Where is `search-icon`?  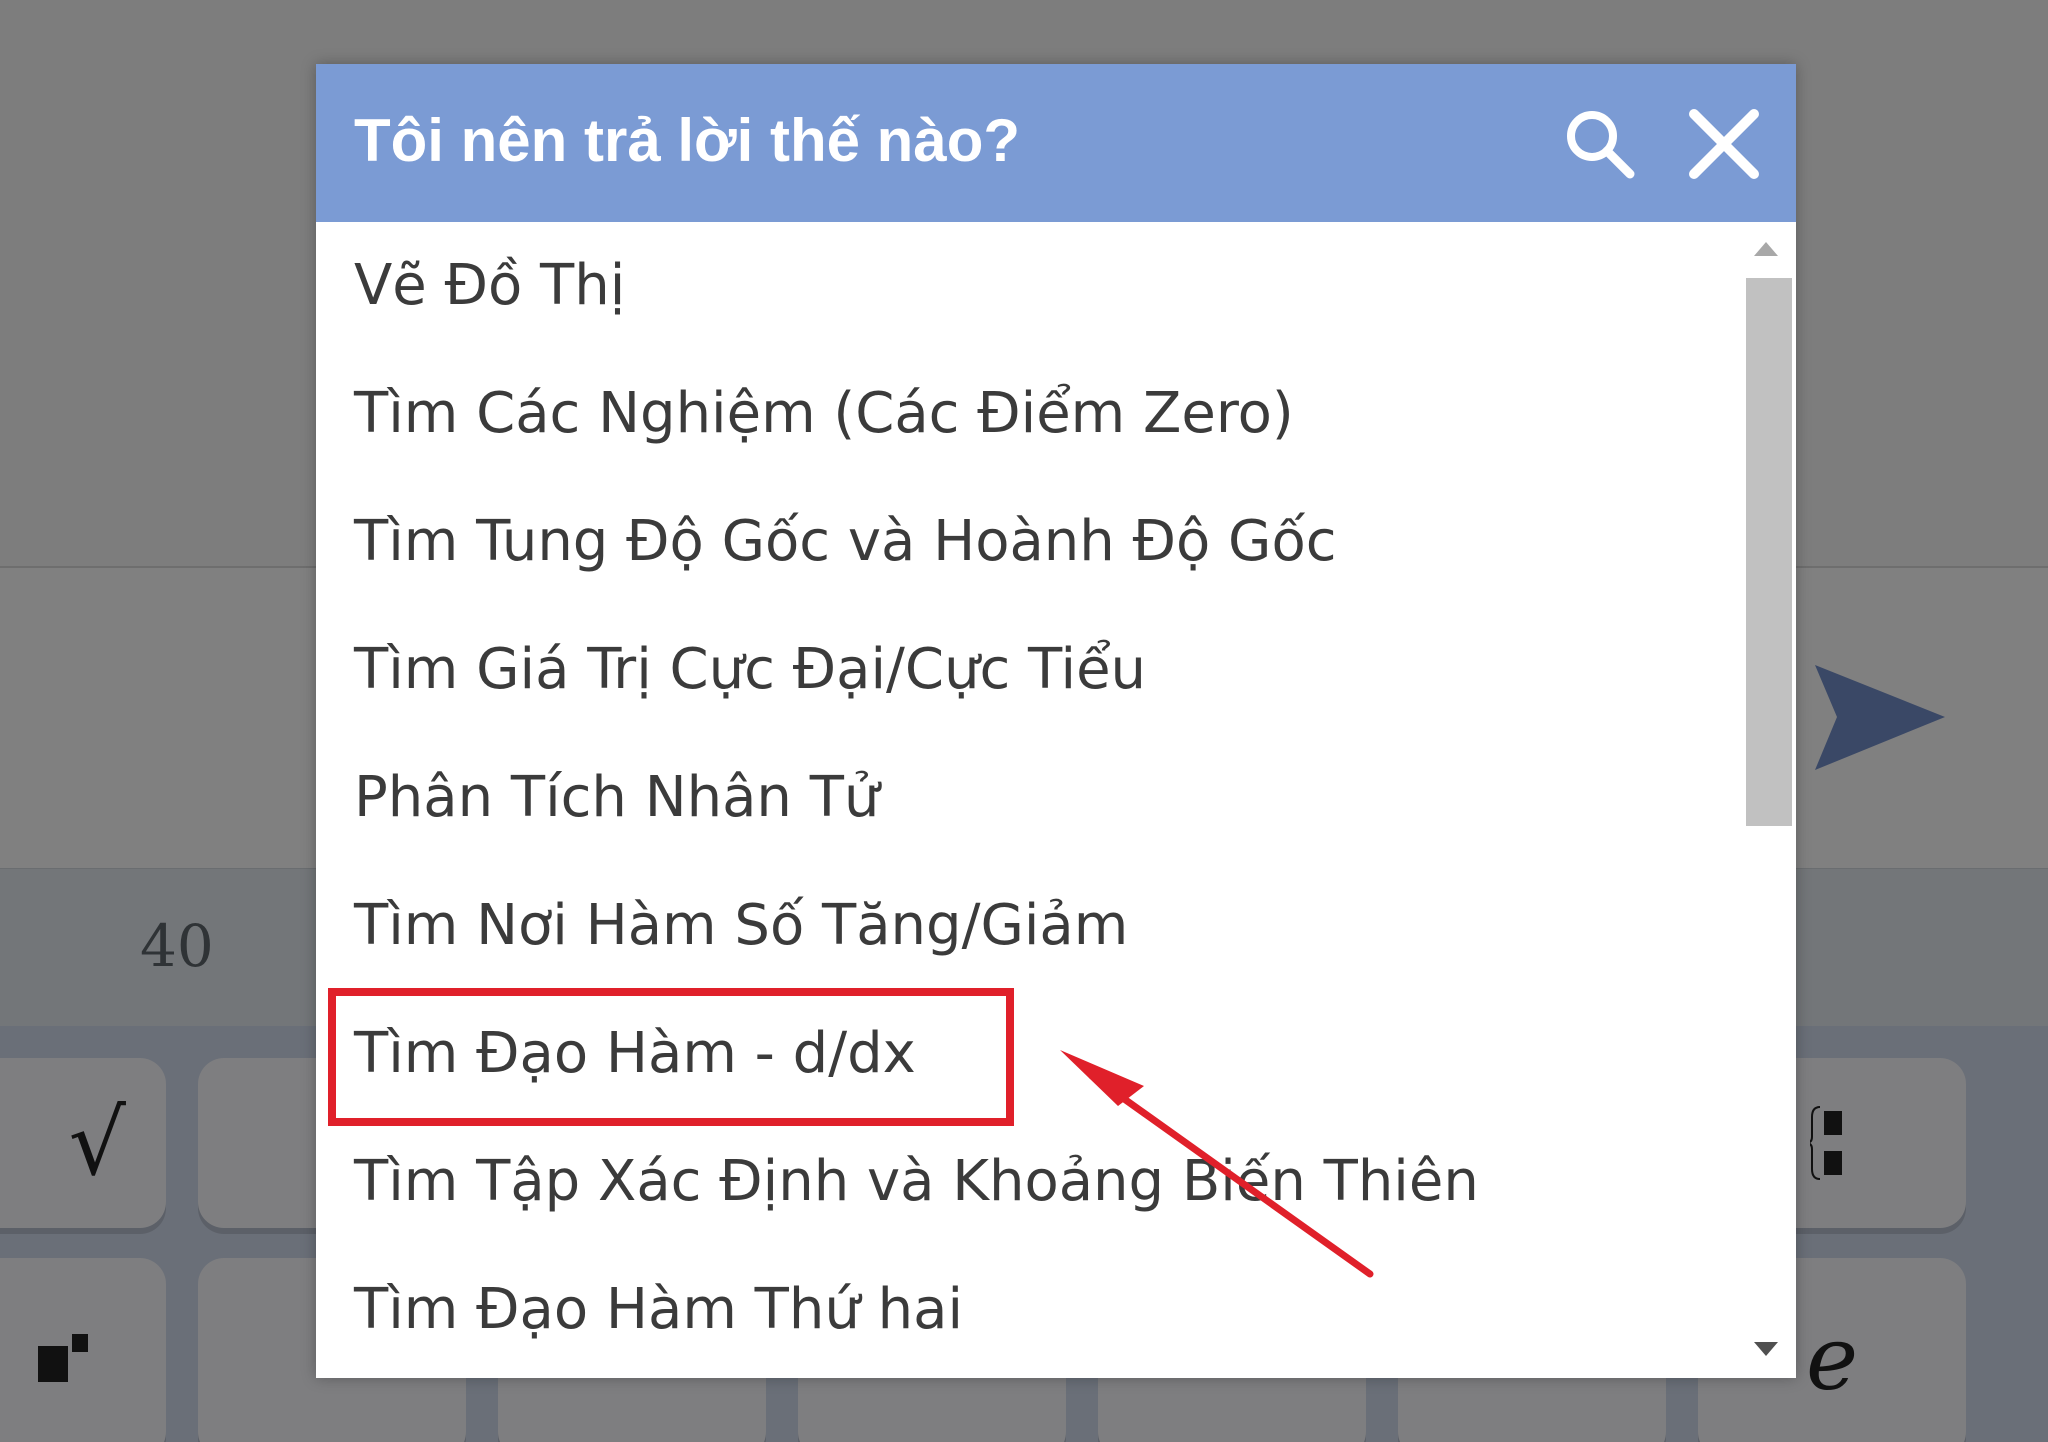
search-icon is located at coordinates (1600, 144).